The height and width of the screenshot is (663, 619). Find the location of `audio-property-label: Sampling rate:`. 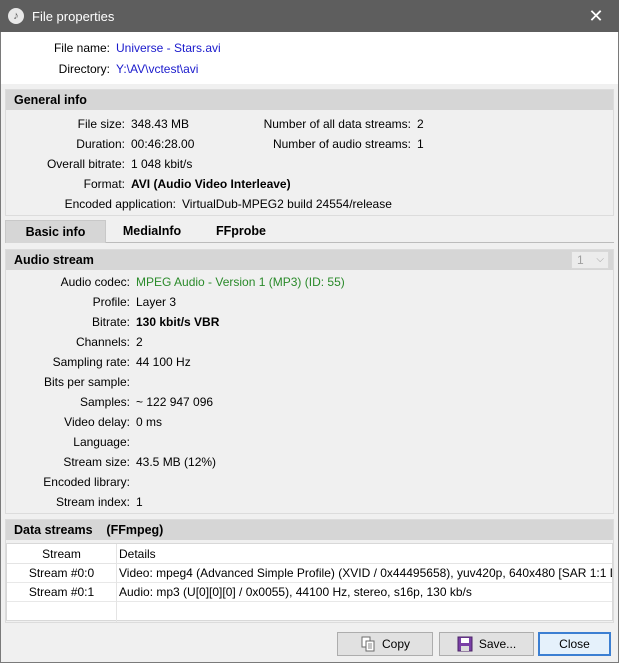

audio-property-label: Sampling rate: is located at coordinates (91, 362).